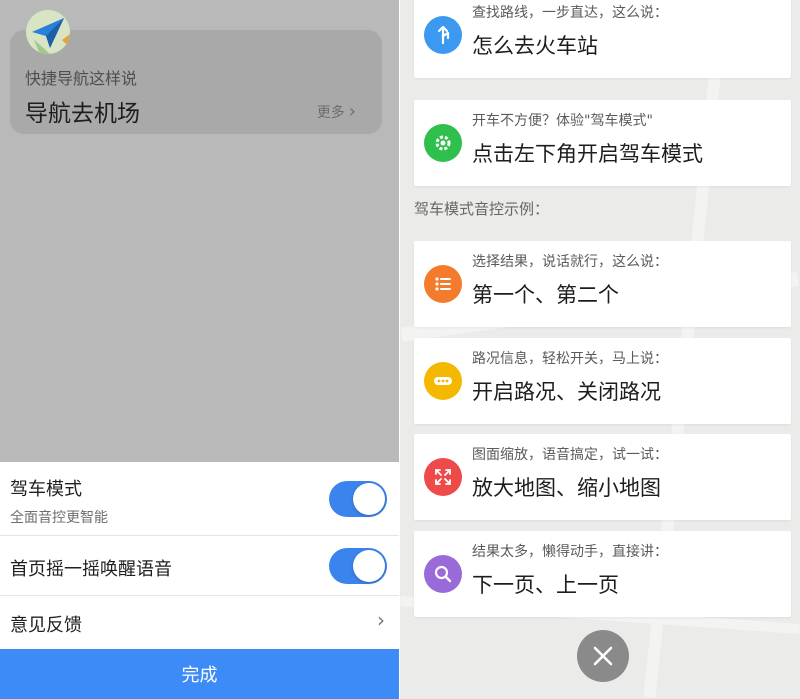 The width and height of the screenshot is (800, 699). Describe the element at coordinates (91, 569) in the screenshot. I see `setting-title: 首页摇一摇唤醒语音` at that location.